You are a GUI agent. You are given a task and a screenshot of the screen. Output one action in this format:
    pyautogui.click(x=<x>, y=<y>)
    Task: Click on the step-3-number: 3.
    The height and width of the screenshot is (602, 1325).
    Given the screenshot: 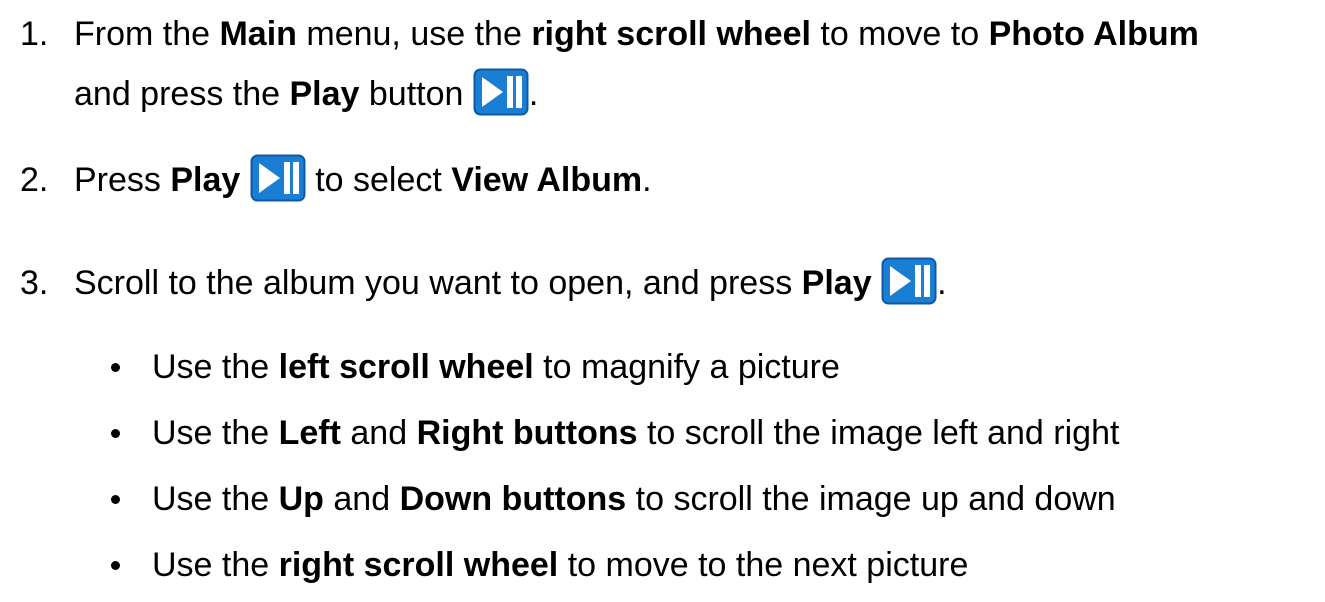 What is the action you would take?
    pyautogui.click(x=34, y=282)
    